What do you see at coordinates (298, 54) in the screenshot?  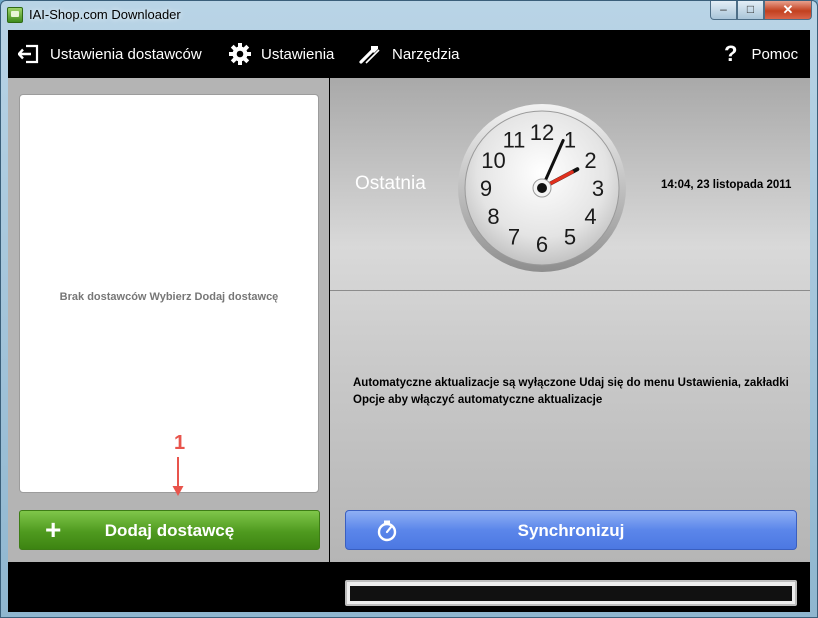 I see `menu-settings-label: Ustawienia` at bounding box center [298, 54].